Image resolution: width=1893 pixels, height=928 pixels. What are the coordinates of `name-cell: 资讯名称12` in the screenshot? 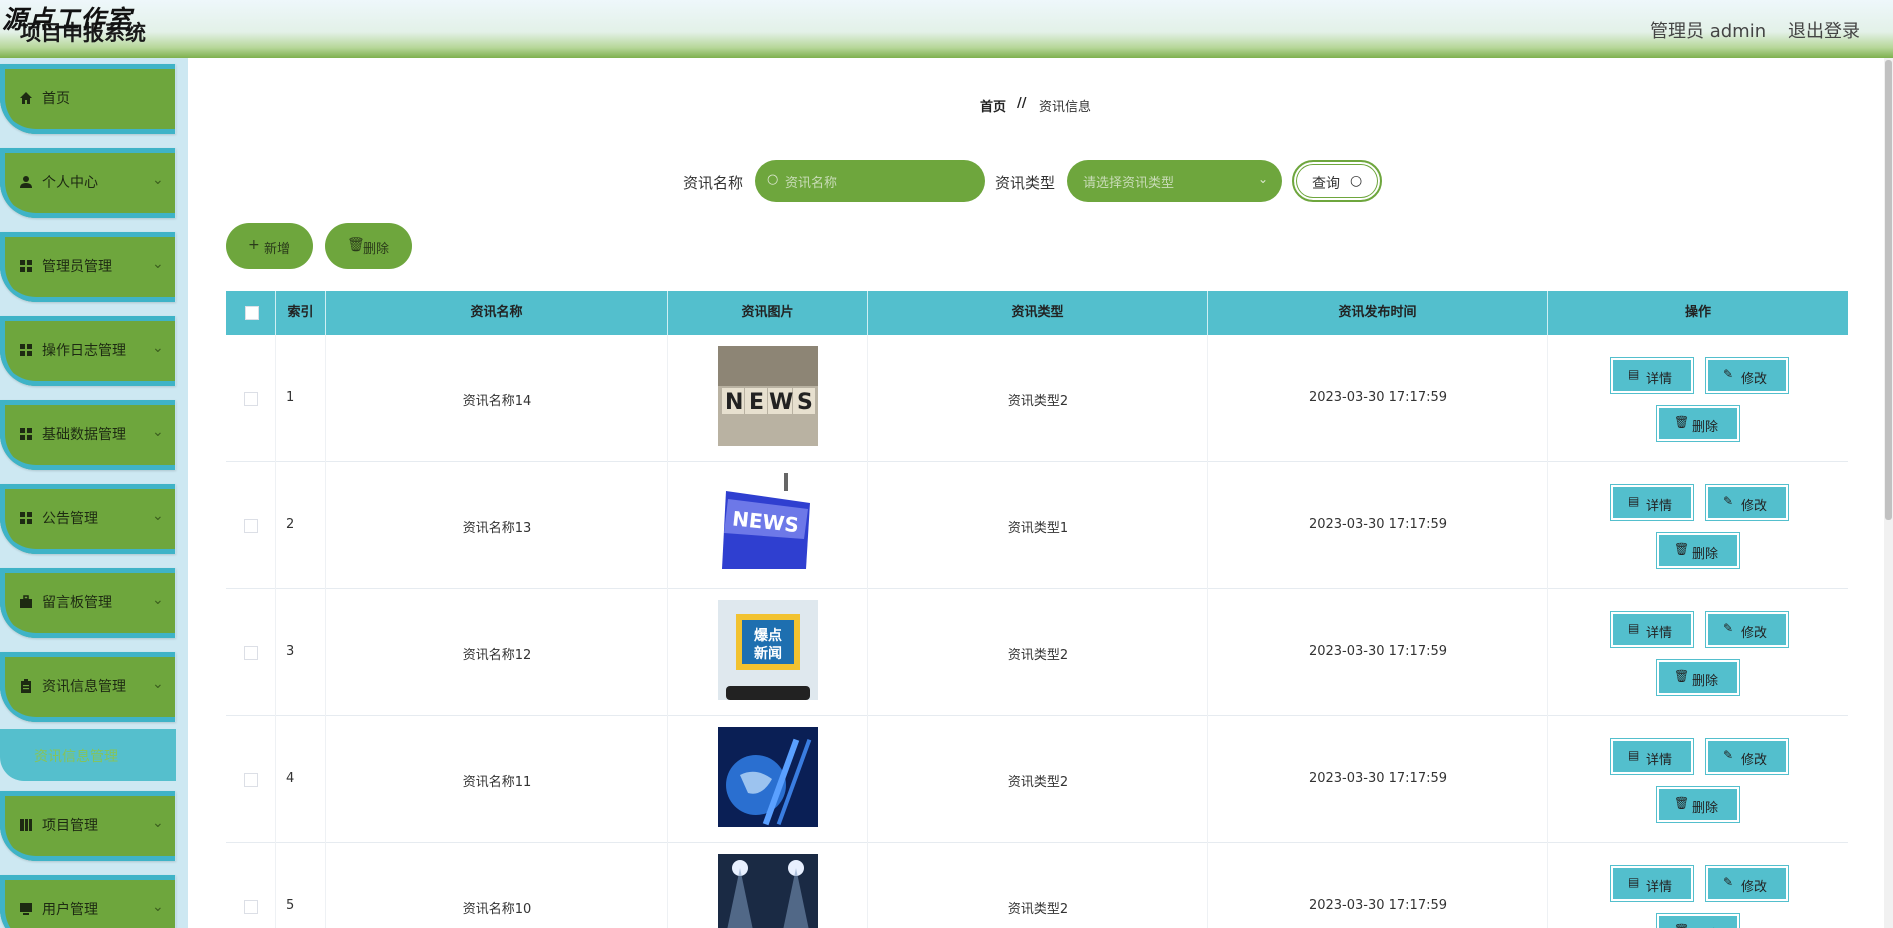 It's located at (497, 652).